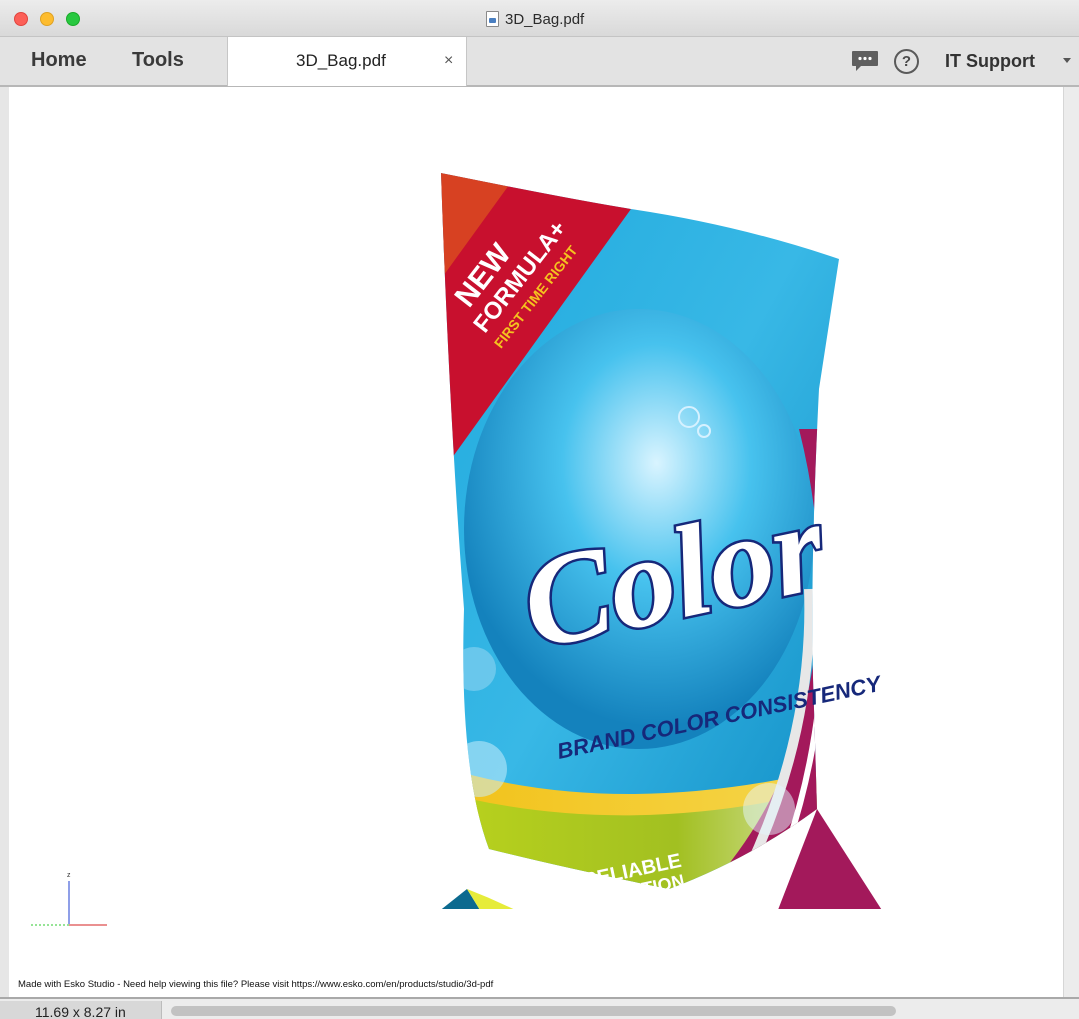  I want to click on tools-tab: Tools, so click(158, 60).